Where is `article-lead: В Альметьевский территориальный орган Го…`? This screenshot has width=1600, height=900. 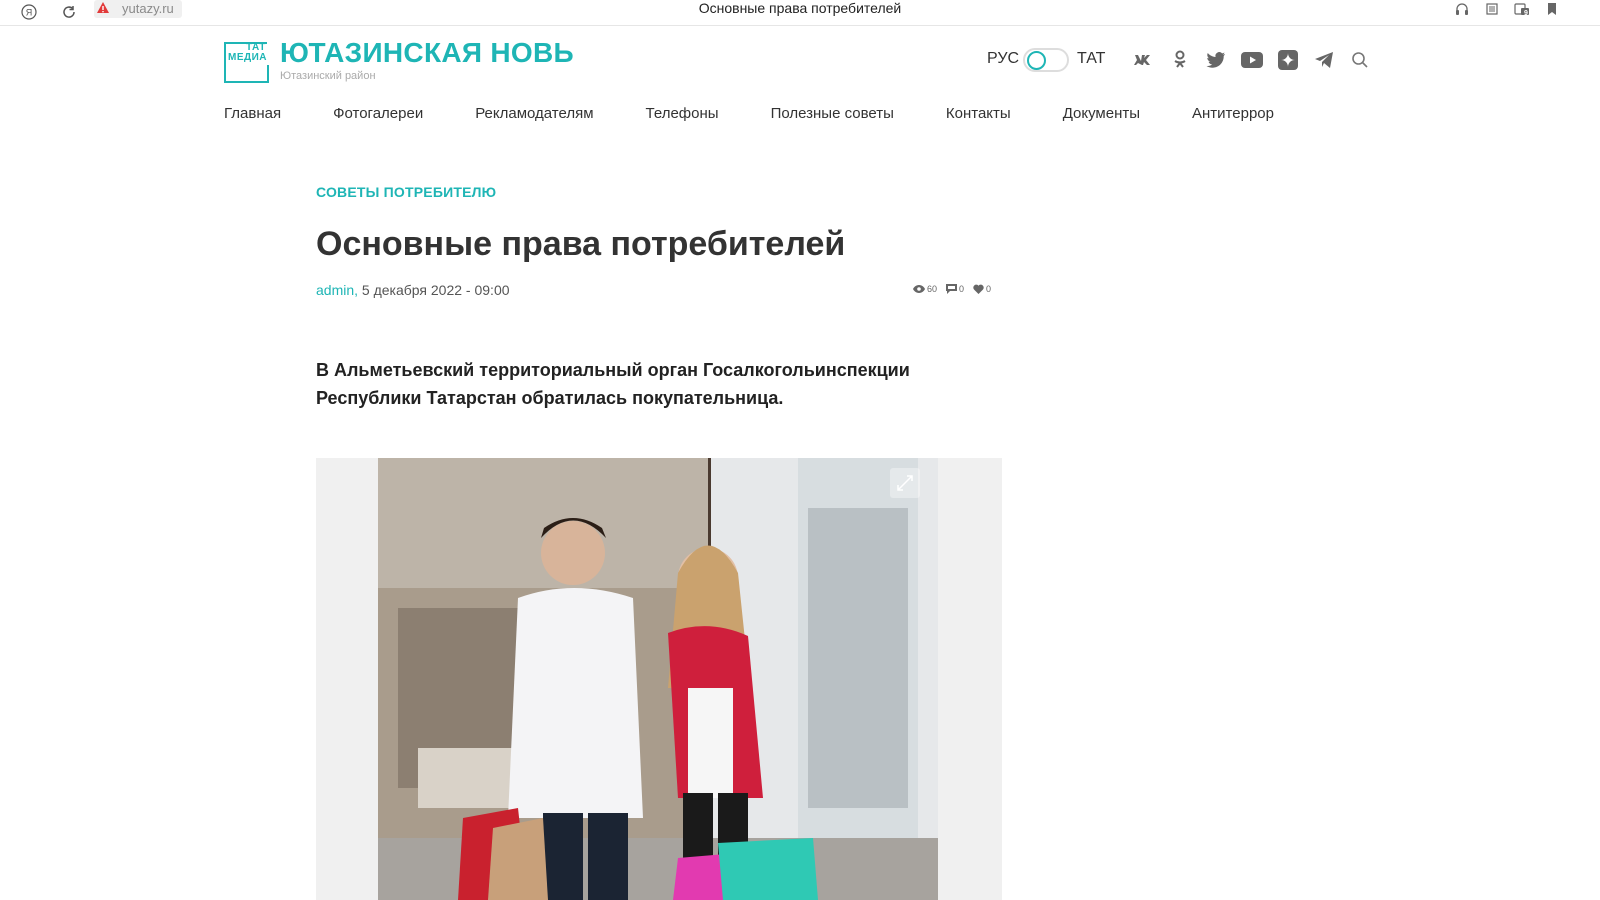
article-lead: В Альметьевский территориальный орган Го… is located at coordinates (613, 384).